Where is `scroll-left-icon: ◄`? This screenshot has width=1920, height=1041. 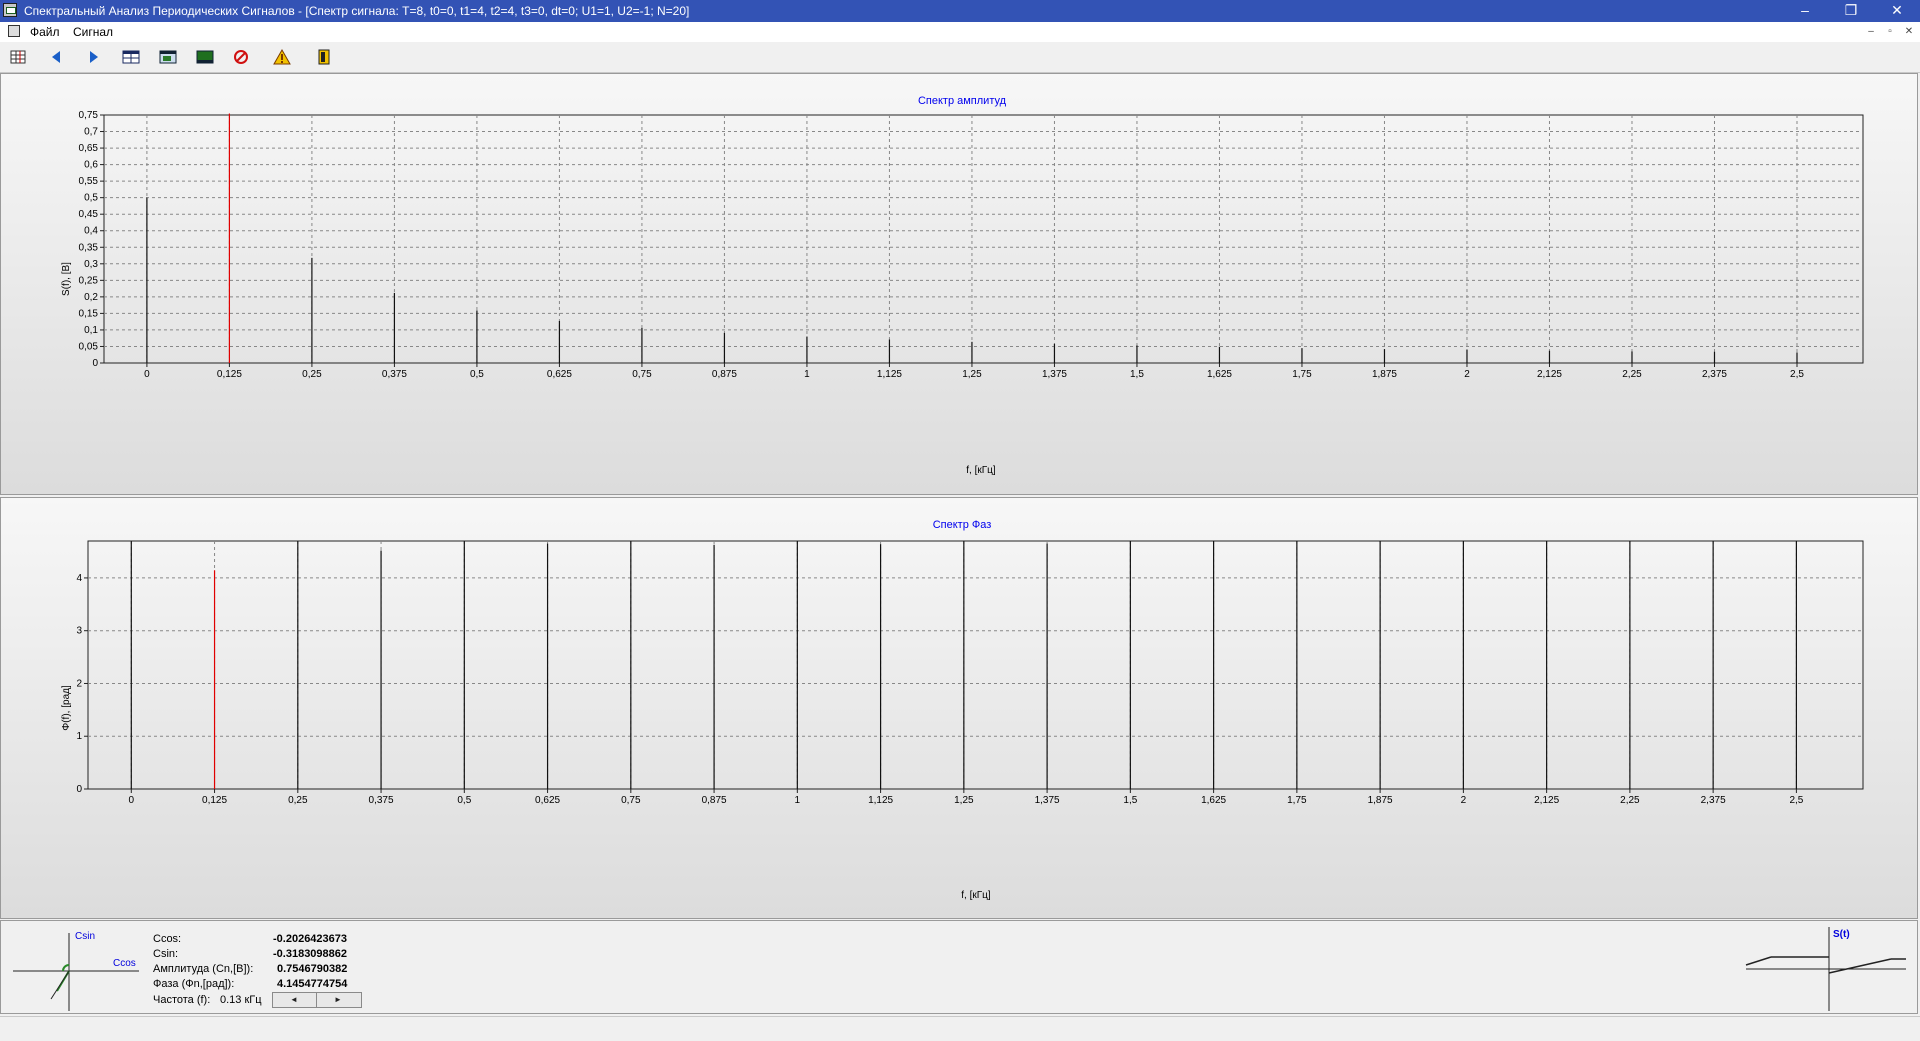 scroll-left-icon: ◄ is located at coordinates (294, 1000).